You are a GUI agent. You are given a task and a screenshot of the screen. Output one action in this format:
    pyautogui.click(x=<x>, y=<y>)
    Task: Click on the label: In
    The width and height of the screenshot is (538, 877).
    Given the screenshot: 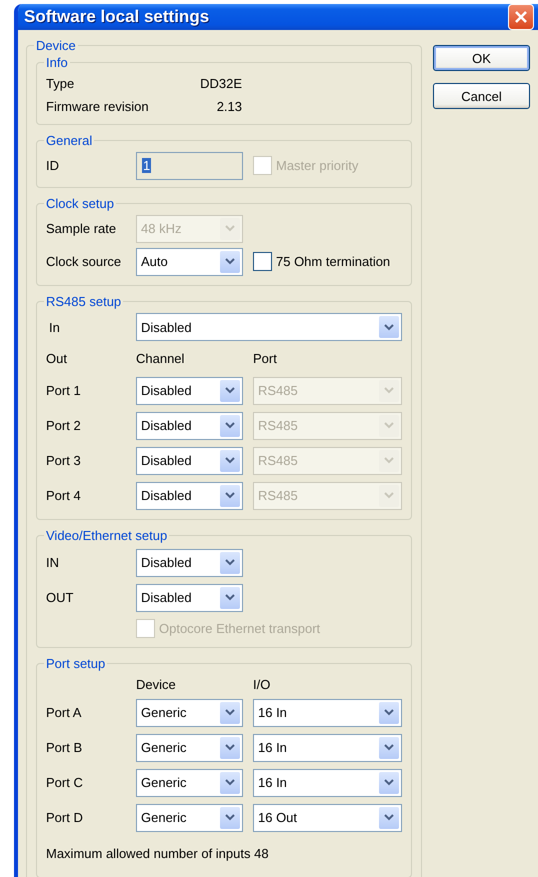 What is the action you would take?
    pyautogui.click(x=54, y=327)
    